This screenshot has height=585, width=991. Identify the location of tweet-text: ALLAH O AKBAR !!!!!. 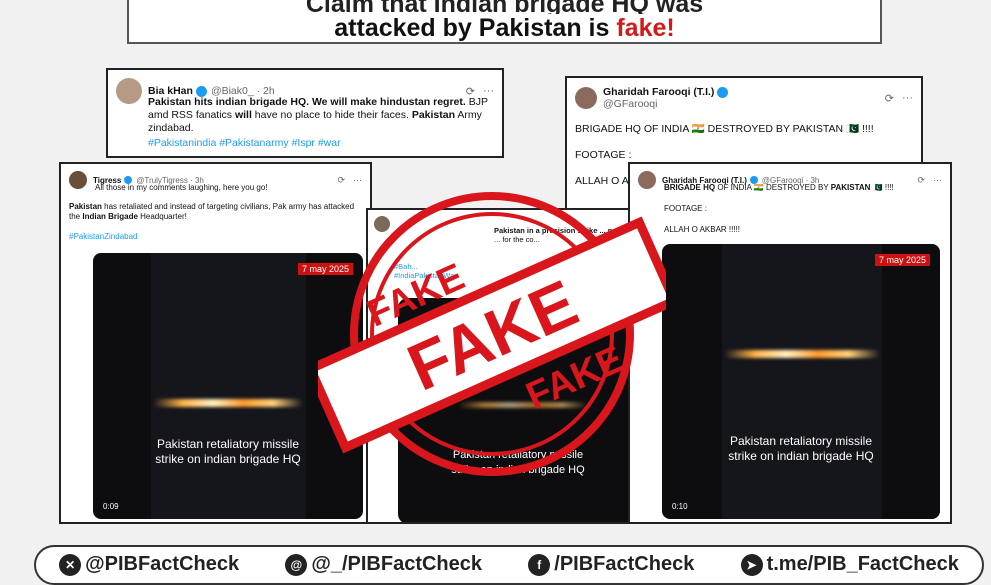
(702, 229).